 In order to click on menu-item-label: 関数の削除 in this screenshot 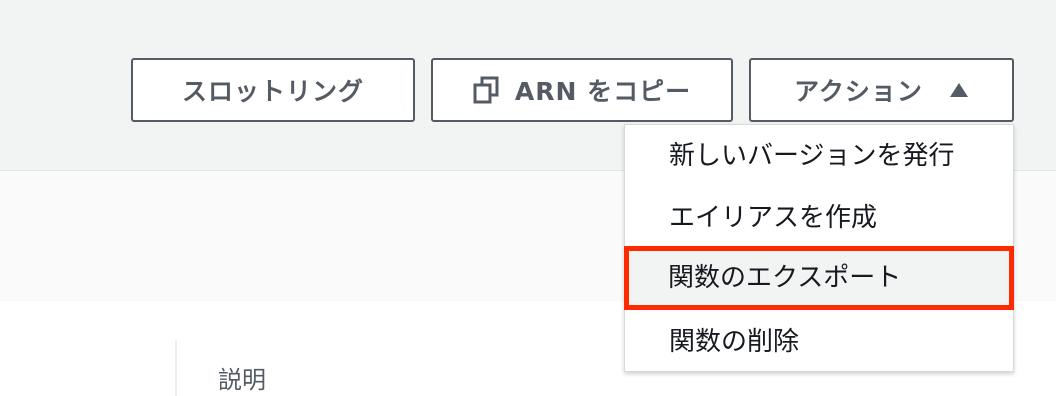, I will do `click(734, 342)`.